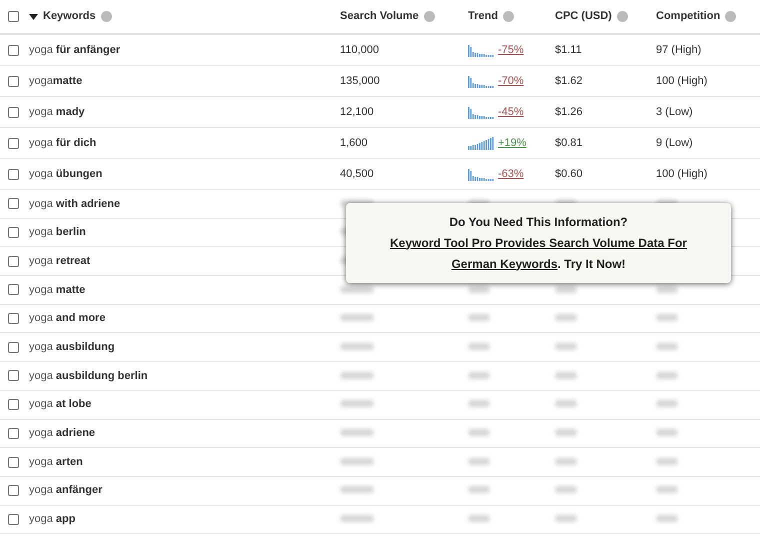 The height and width of the screenshot is (541, 768). What do you see at coordinates (511, 81) in the screenshot?
I see `trend-link: -70%` at bounding box center [511, 81].